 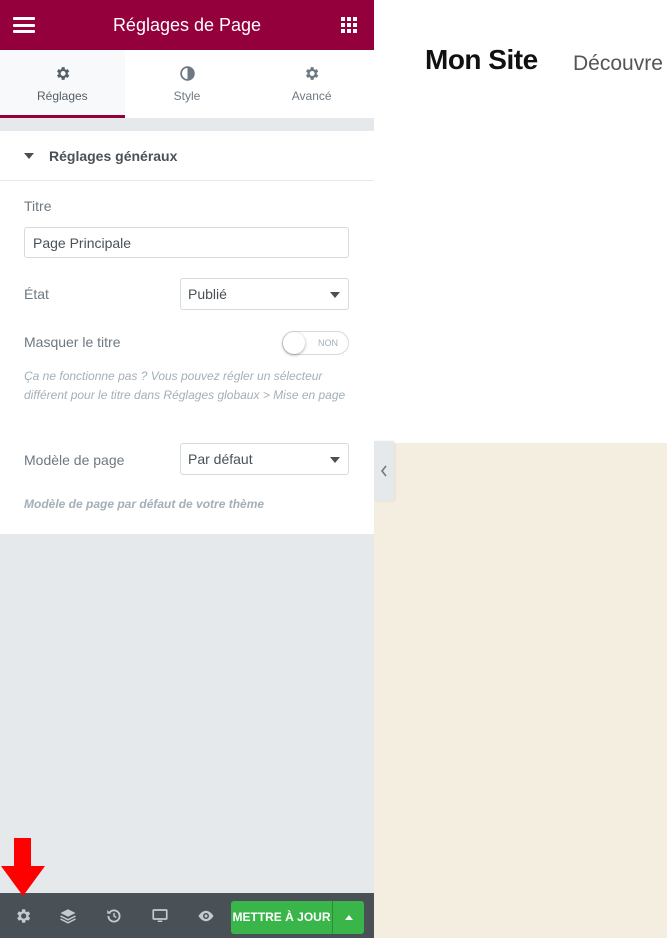 What do you see at coordinates (113, 155) in the screenshot?
I see `section-title: Réglages généraux` at bounding box center [113, 155].